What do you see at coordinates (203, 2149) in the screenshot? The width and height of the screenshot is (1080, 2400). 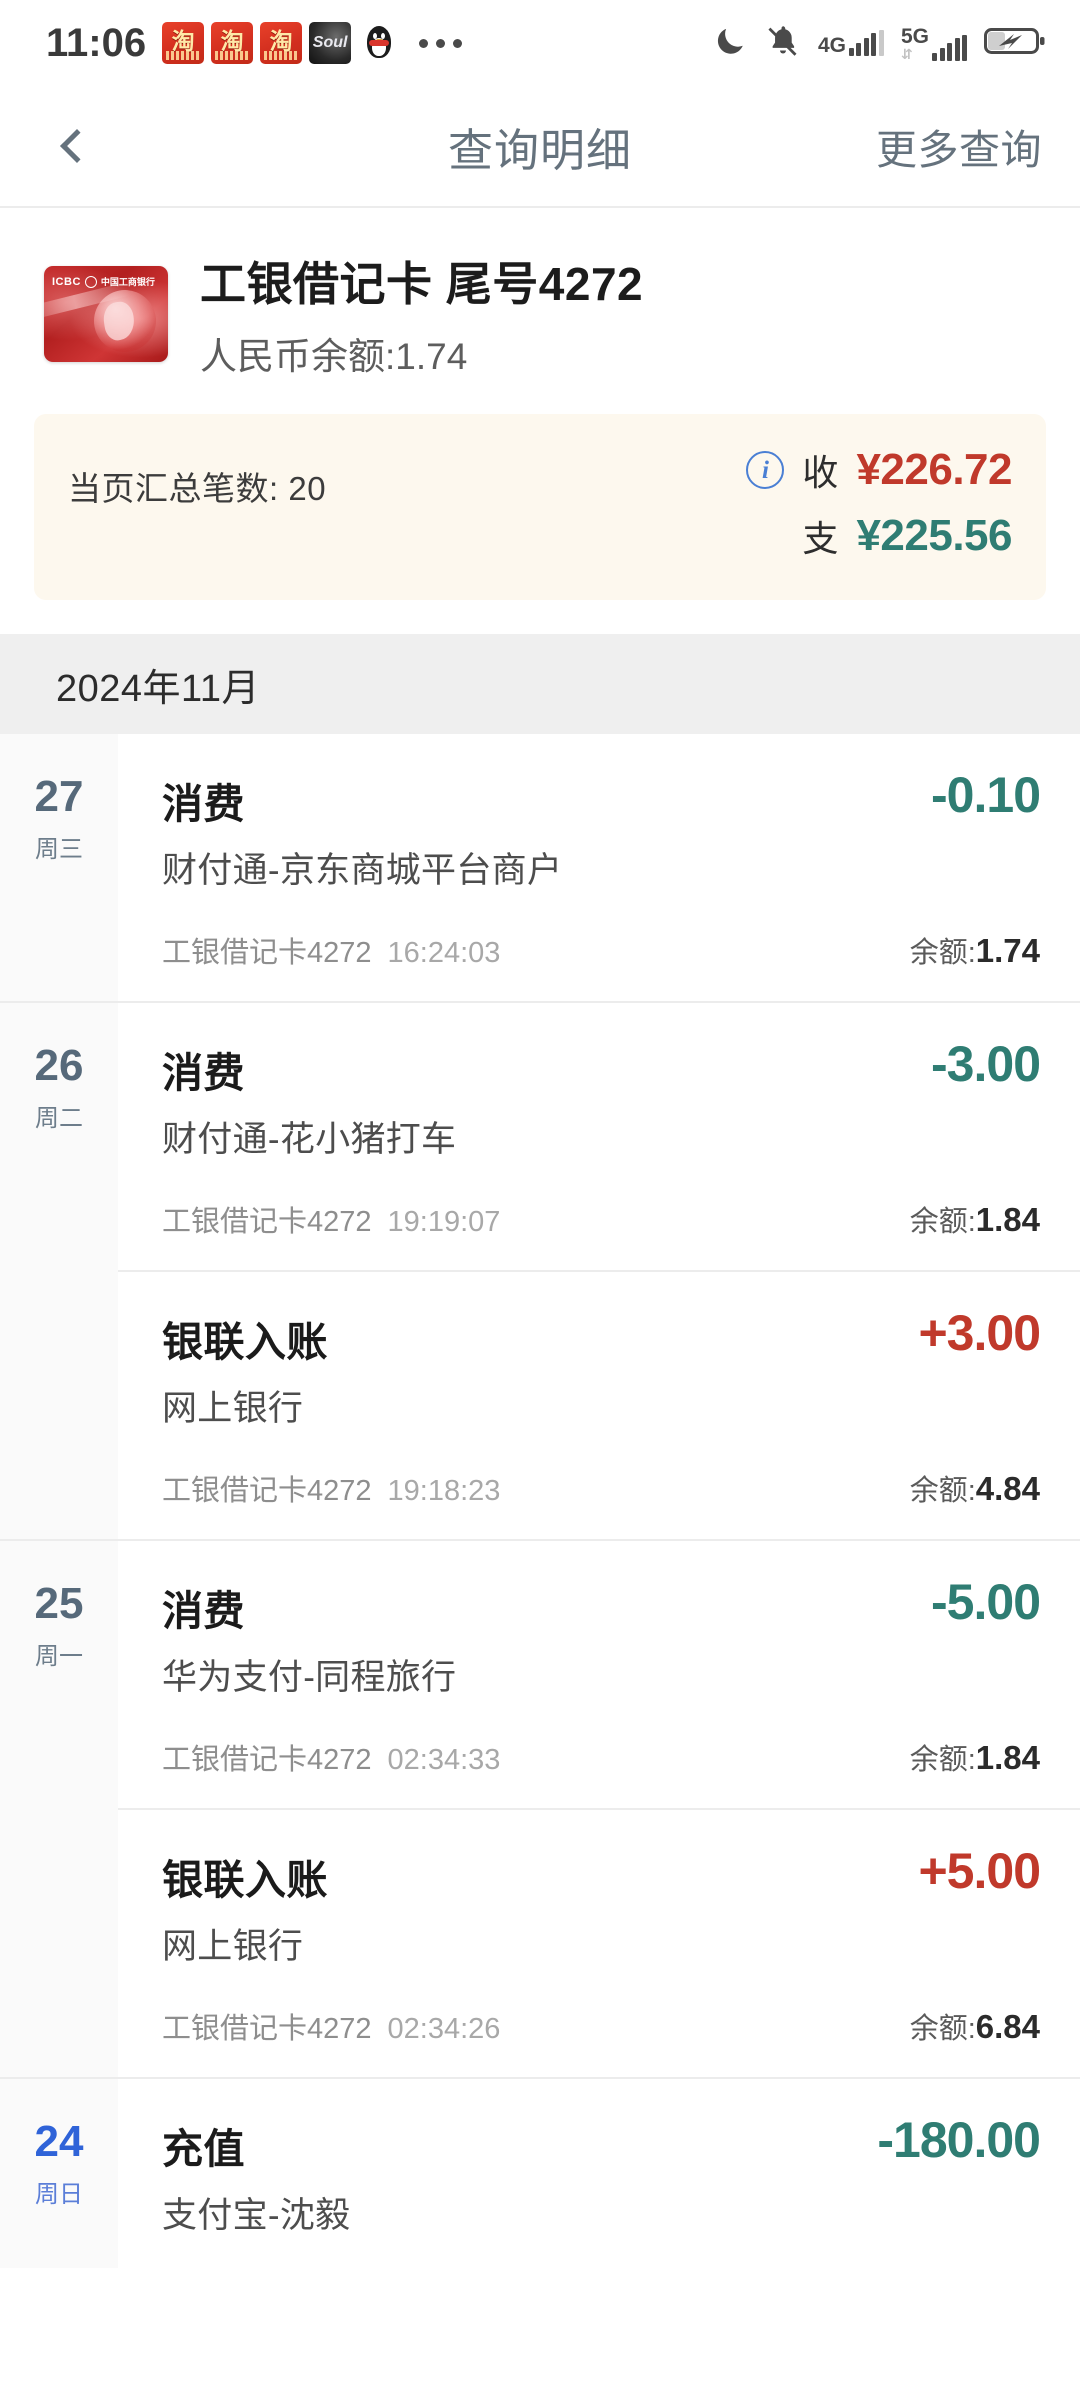 I see `transaction-type: 充值` at bounding box center [203, 2149].